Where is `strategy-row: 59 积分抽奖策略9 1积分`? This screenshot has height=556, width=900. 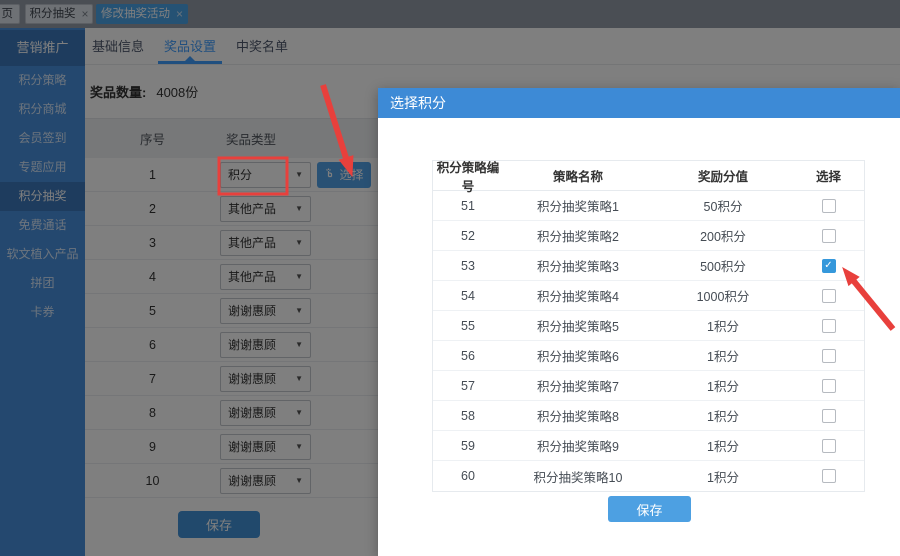
strategy-row: 59 积分抽奖策略9 1积分 is located at coordinates (648, 446).